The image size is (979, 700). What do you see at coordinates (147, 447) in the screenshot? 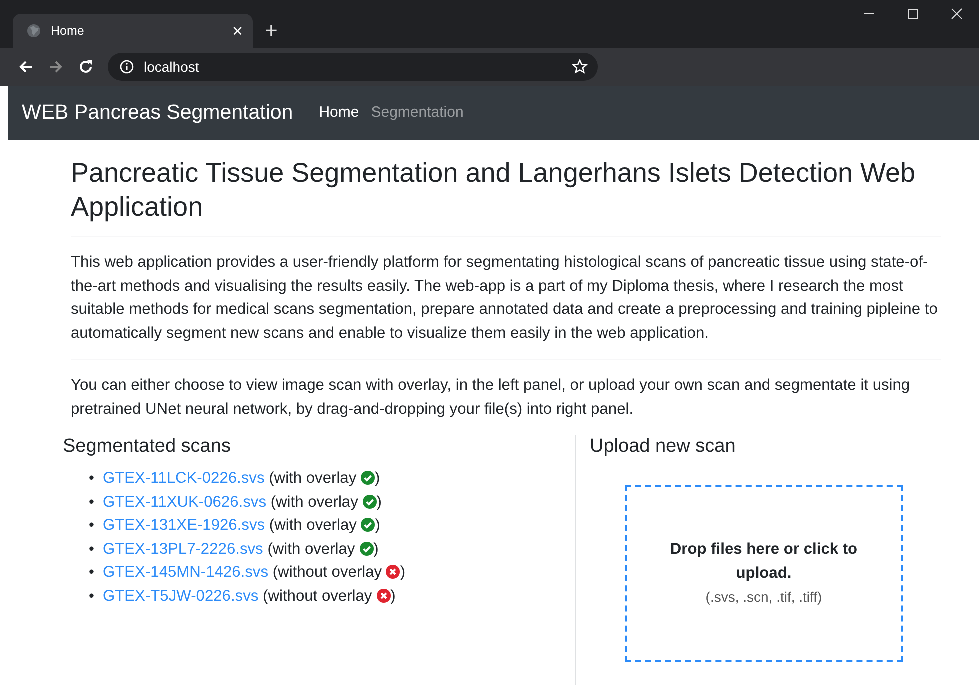
I see `section-heading: Segmentated scans` at bounding box center [147, 447].